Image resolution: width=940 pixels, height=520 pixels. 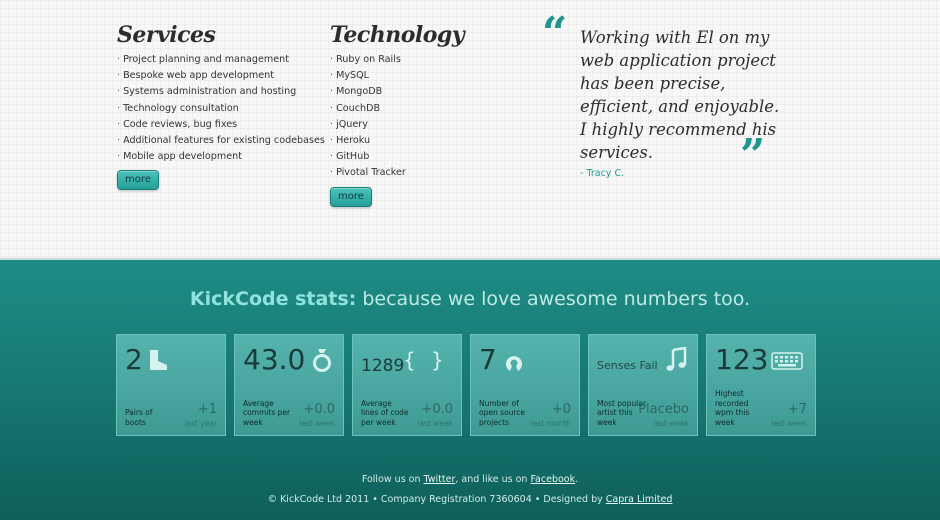 I want to click on list-item: · CouchDB, so click(x=355, y=108).